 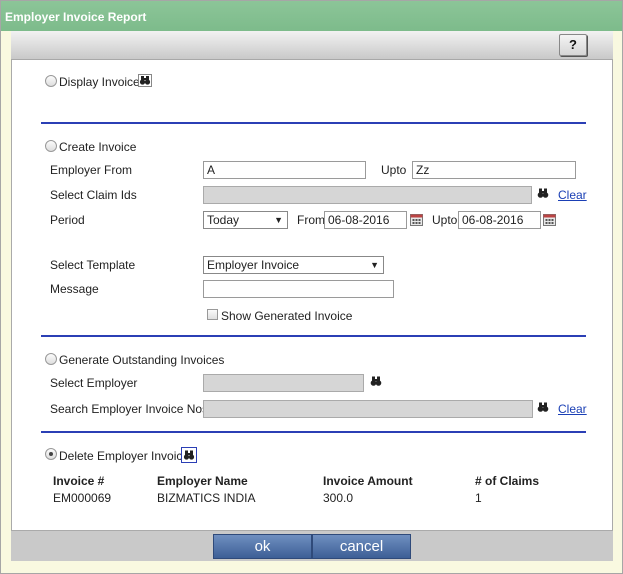 What do you see at coordinates (79, 481) in the screenshot?
I see `column-header-invoice-number: Invoice #` at bounding box center [79, 481].